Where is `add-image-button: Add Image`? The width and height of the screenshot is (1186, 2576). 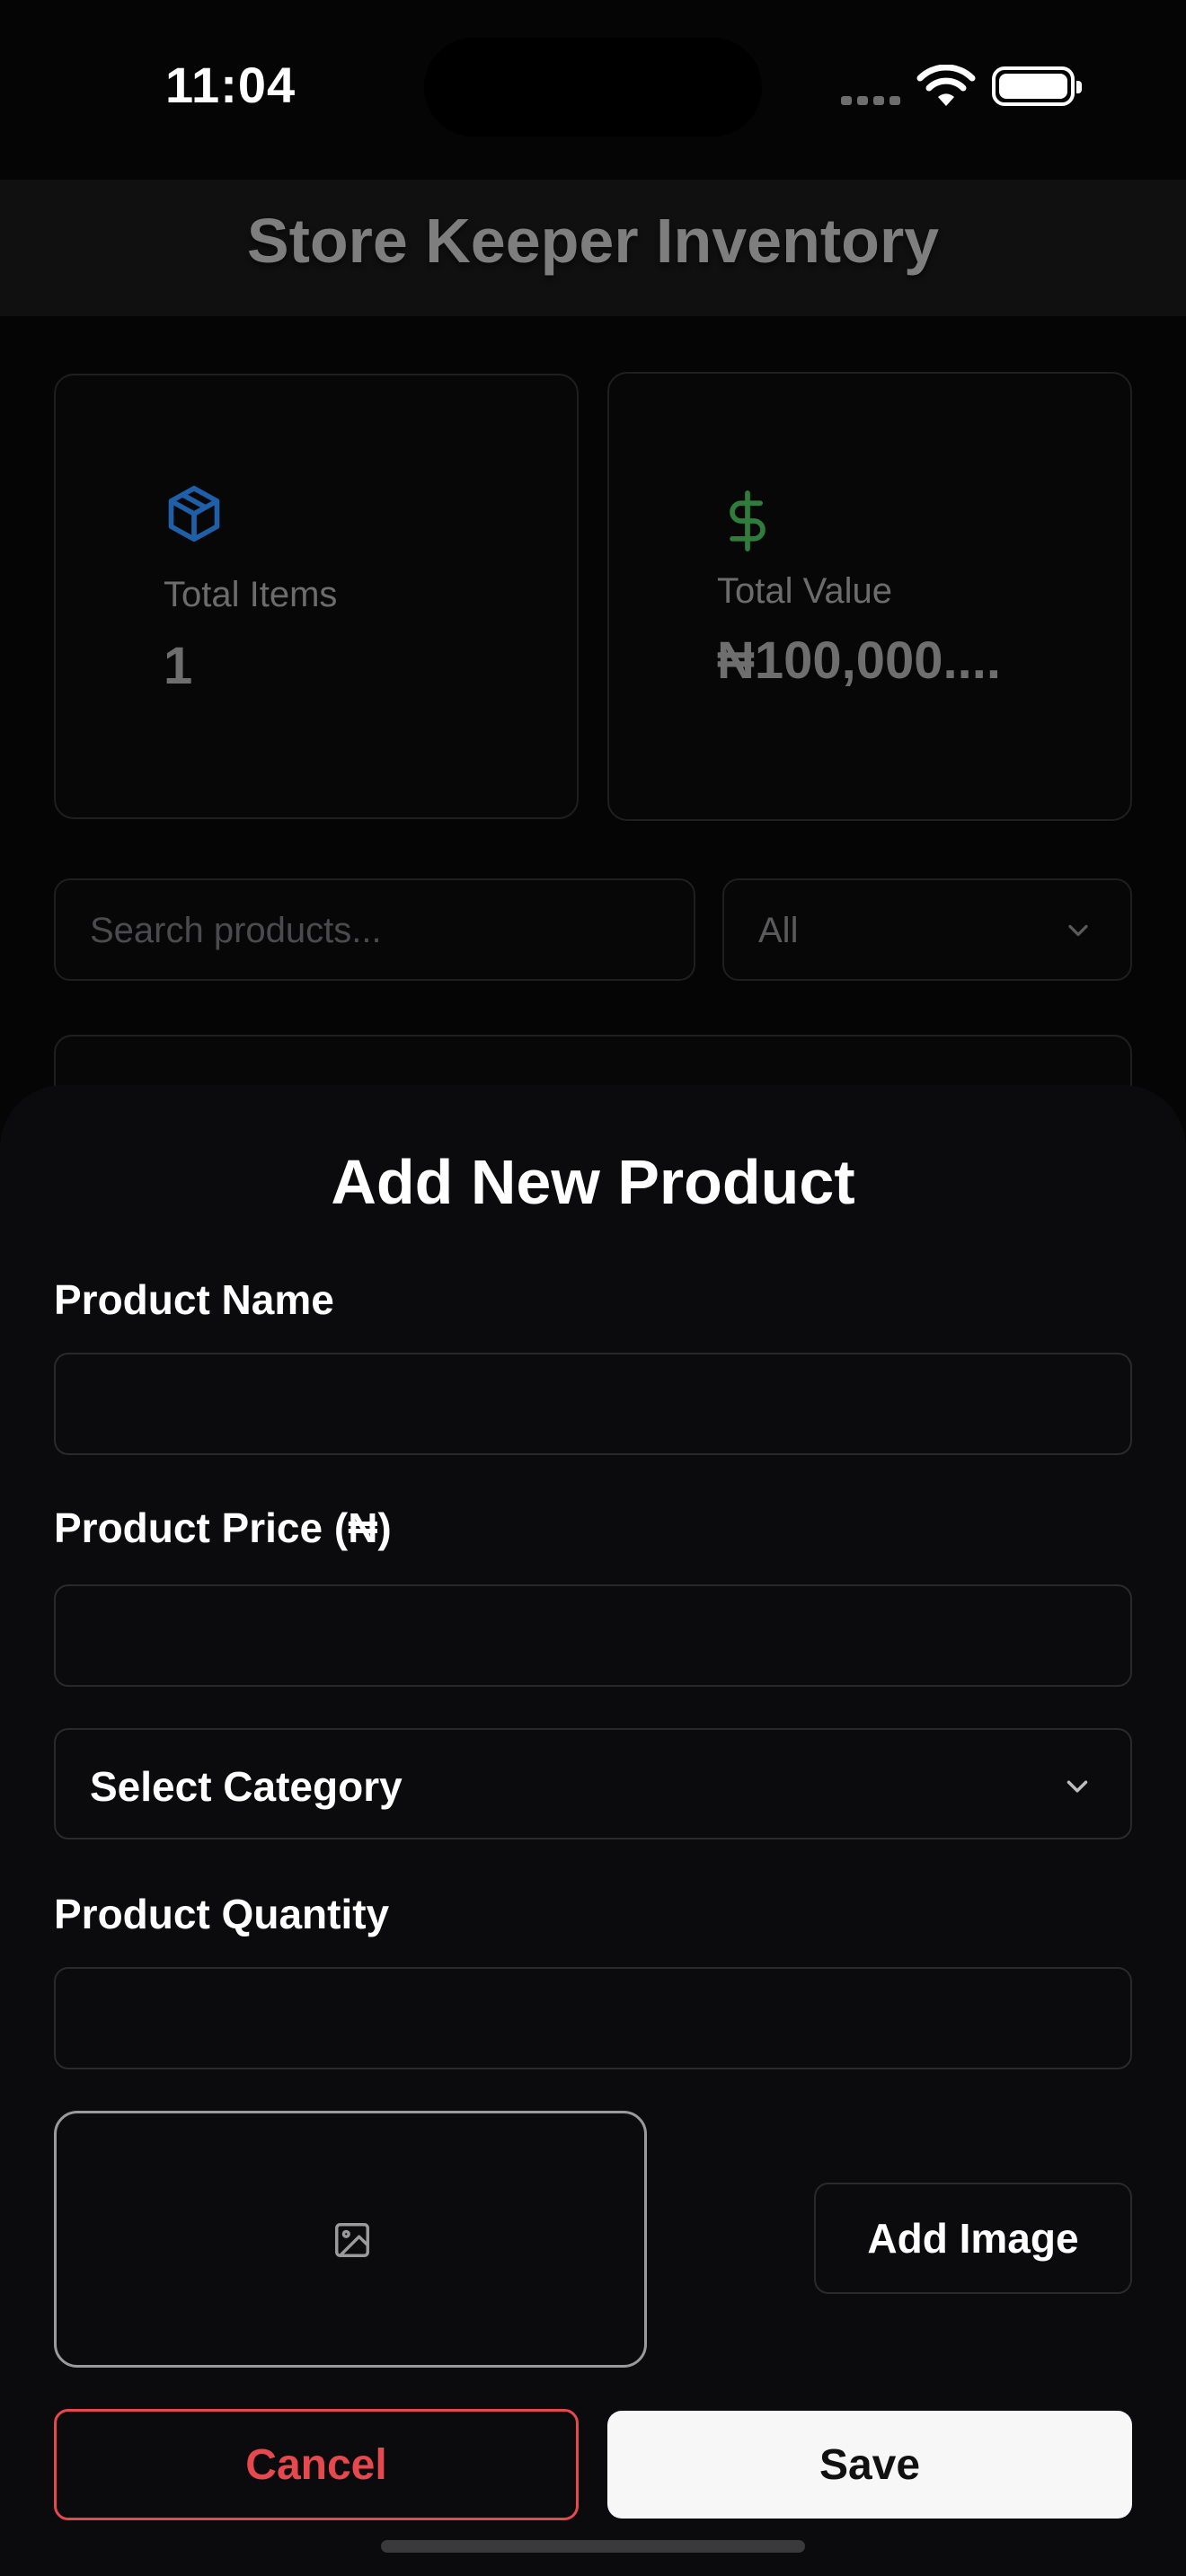
add-image-button: Add Image is located at coordinates (973, 2238).